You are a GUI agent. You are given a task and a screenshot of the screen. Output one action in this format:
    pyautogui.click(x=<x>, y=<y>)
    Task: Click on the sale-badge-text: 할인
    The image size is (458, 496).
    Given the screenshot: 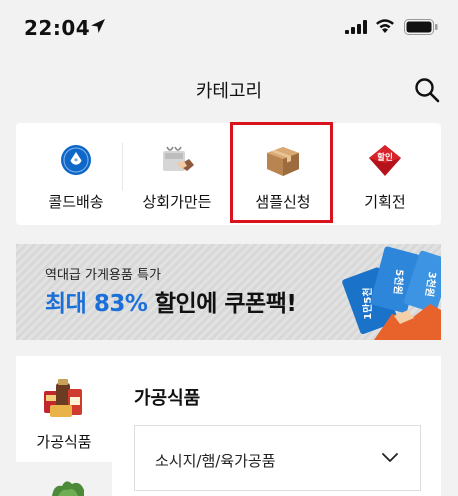 What is the action you would take?
    pyautogui.click(x=385, y=157)
    